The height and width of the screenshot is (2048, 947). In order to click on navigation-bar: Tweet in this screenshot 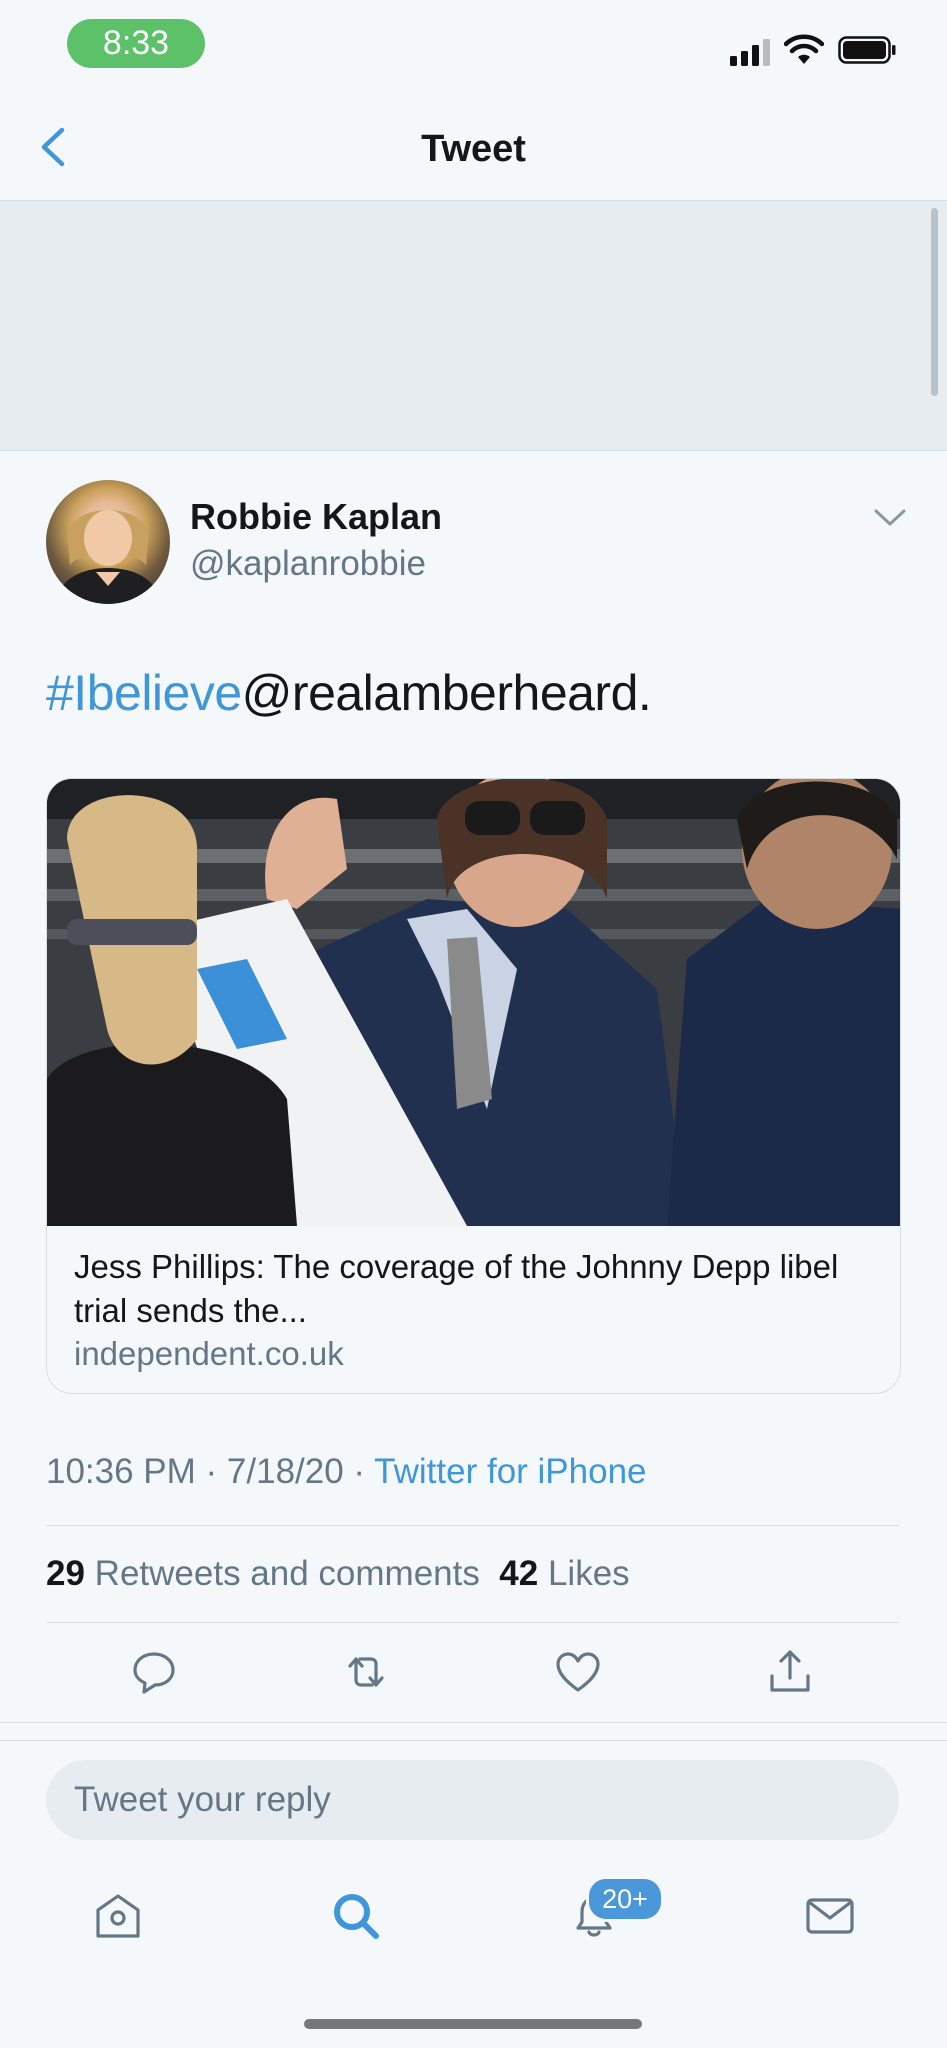, I will do `click(473, 145)`.